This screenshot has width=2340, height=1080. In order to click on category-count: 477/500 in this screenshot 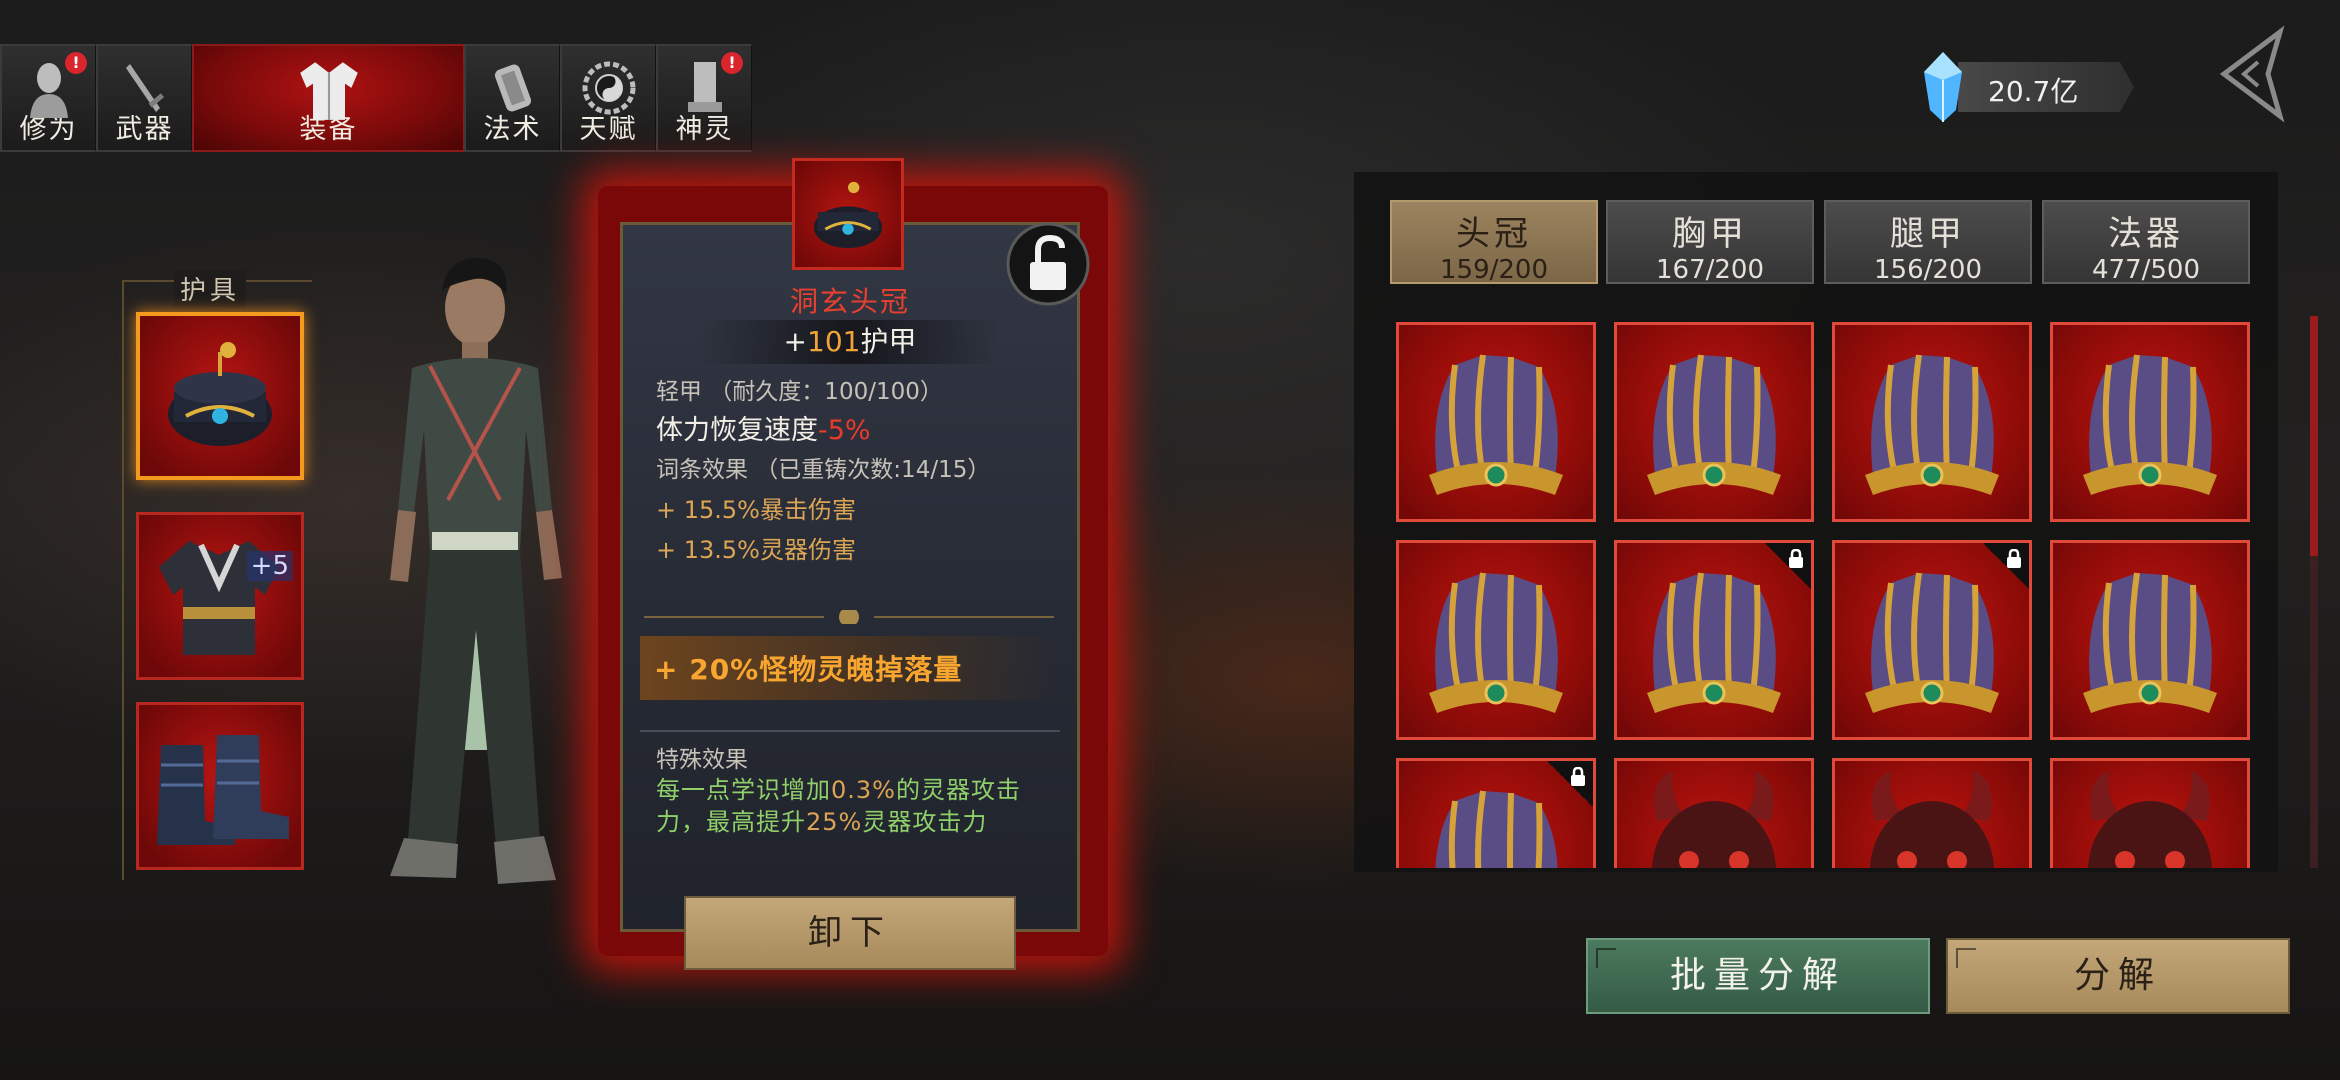, I will do `click(2145, 270)`.